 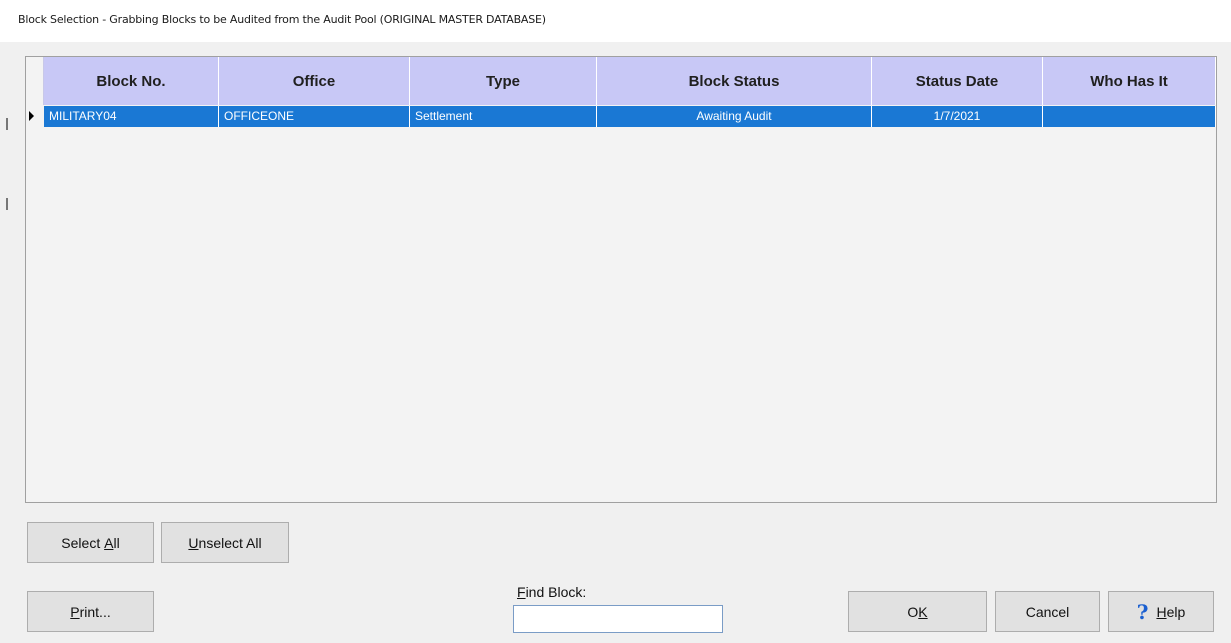 What do you see at coordinates (913, 611) in the screenshot?
I see `ok-label-pre: O` at bounding box center [913, 611].